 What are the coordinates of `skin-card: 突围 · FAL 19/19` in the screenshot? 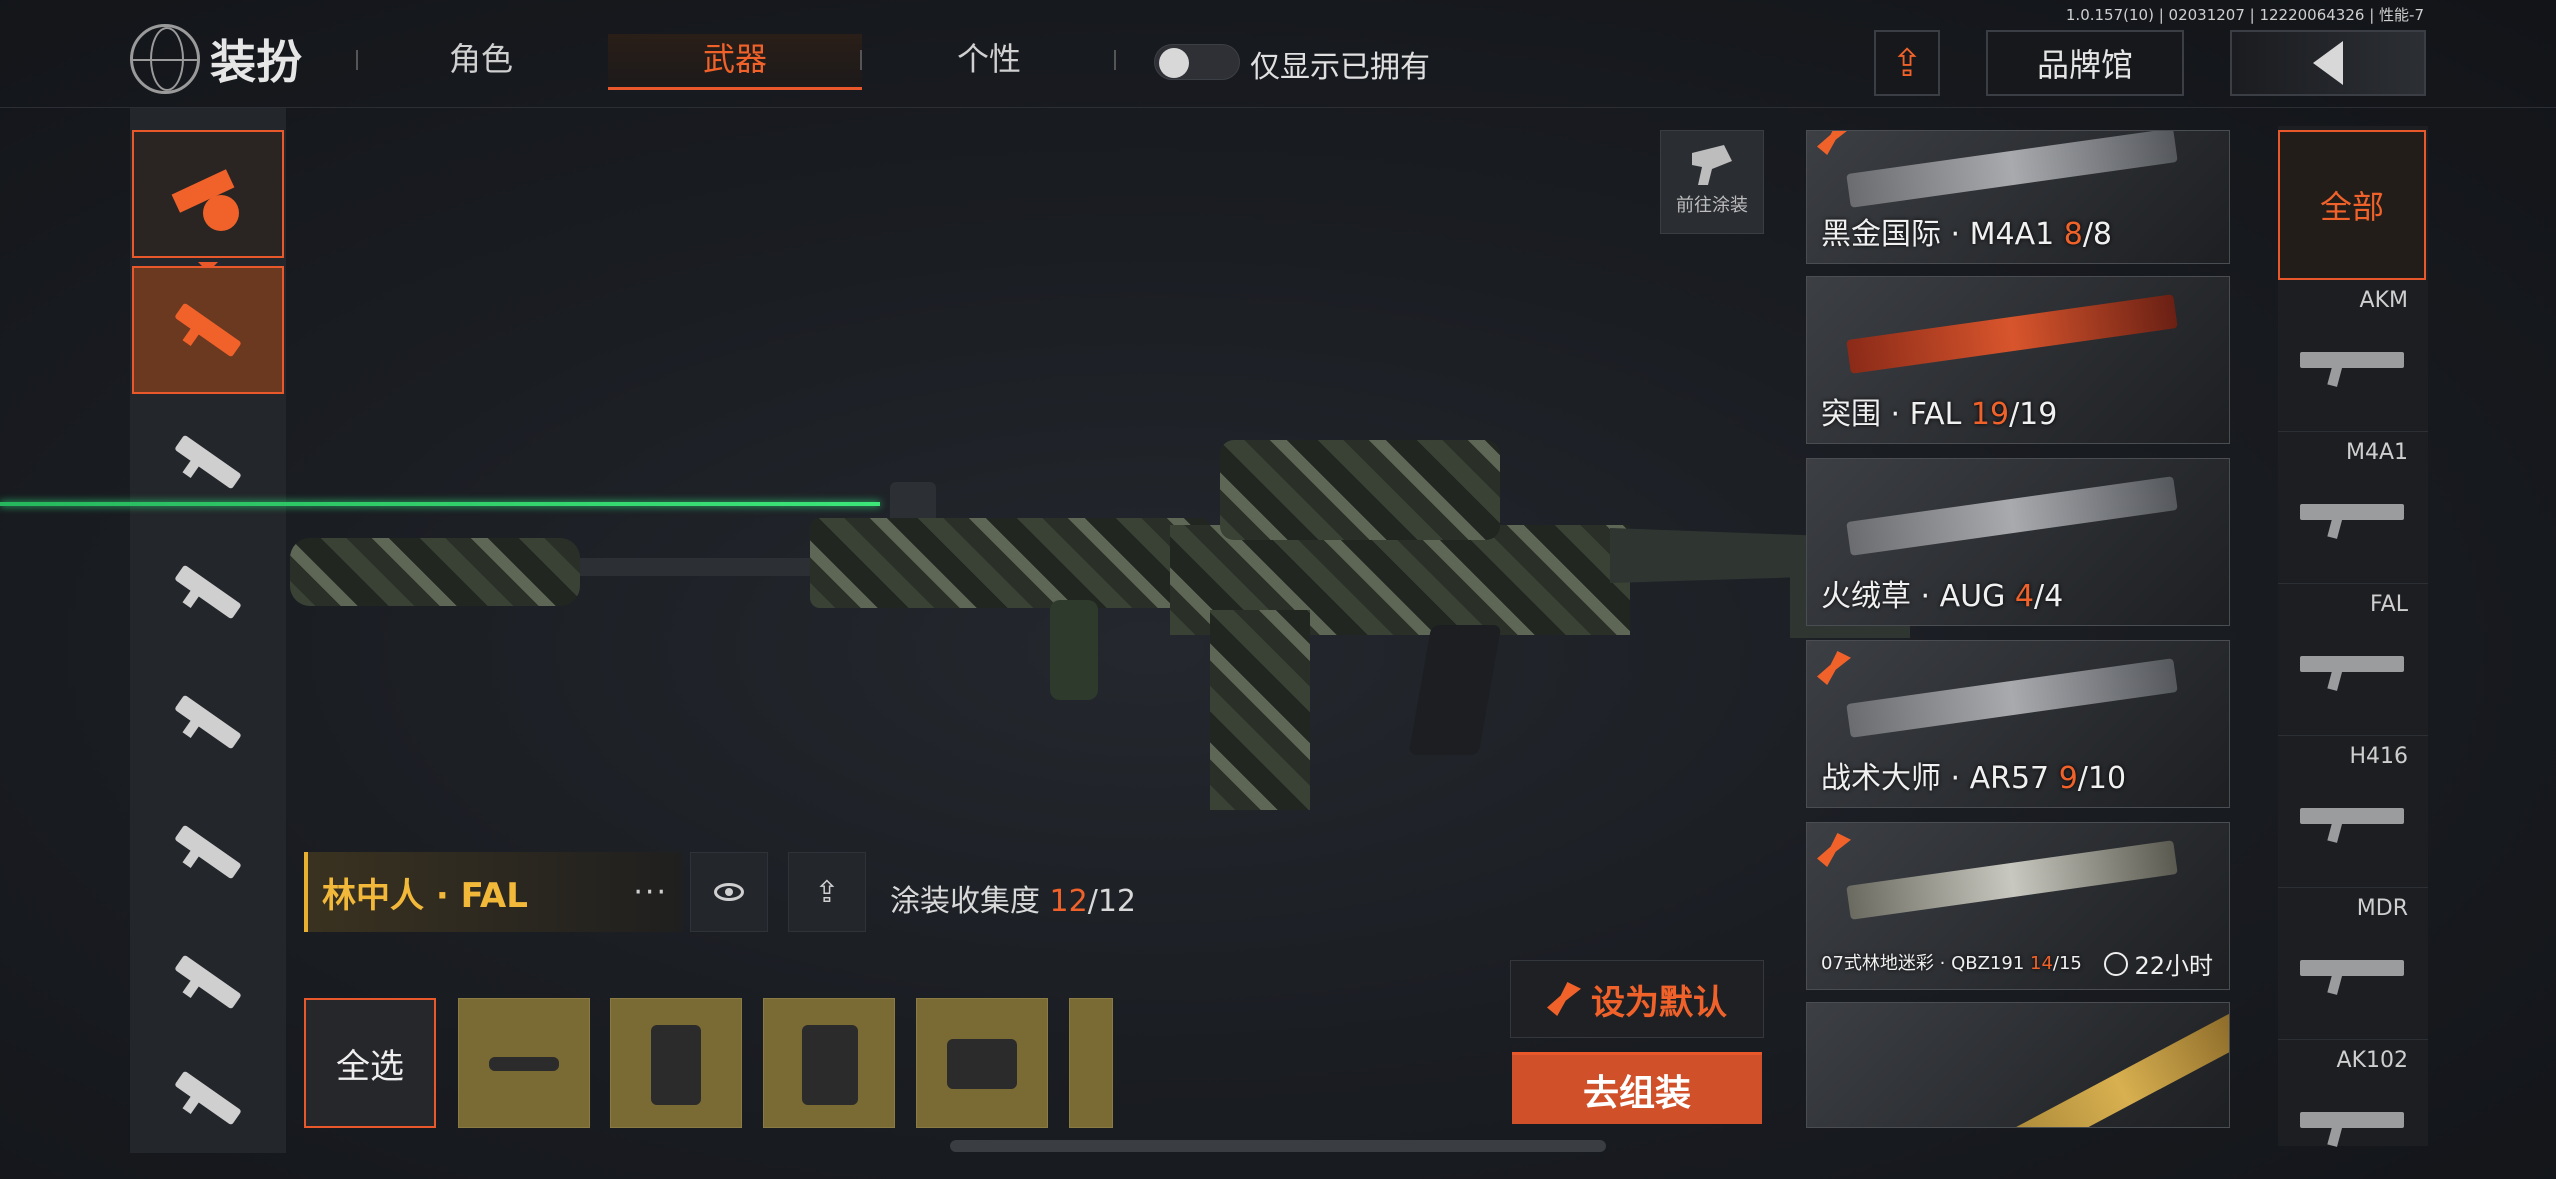 It's located at (2018, 360).